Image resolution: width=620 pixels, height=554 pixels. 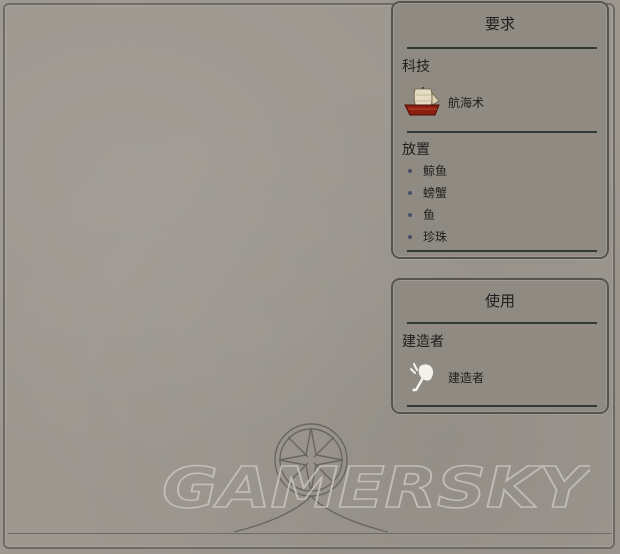 I want to click on tech-section-label: 科技, so click(x=416, y=67).